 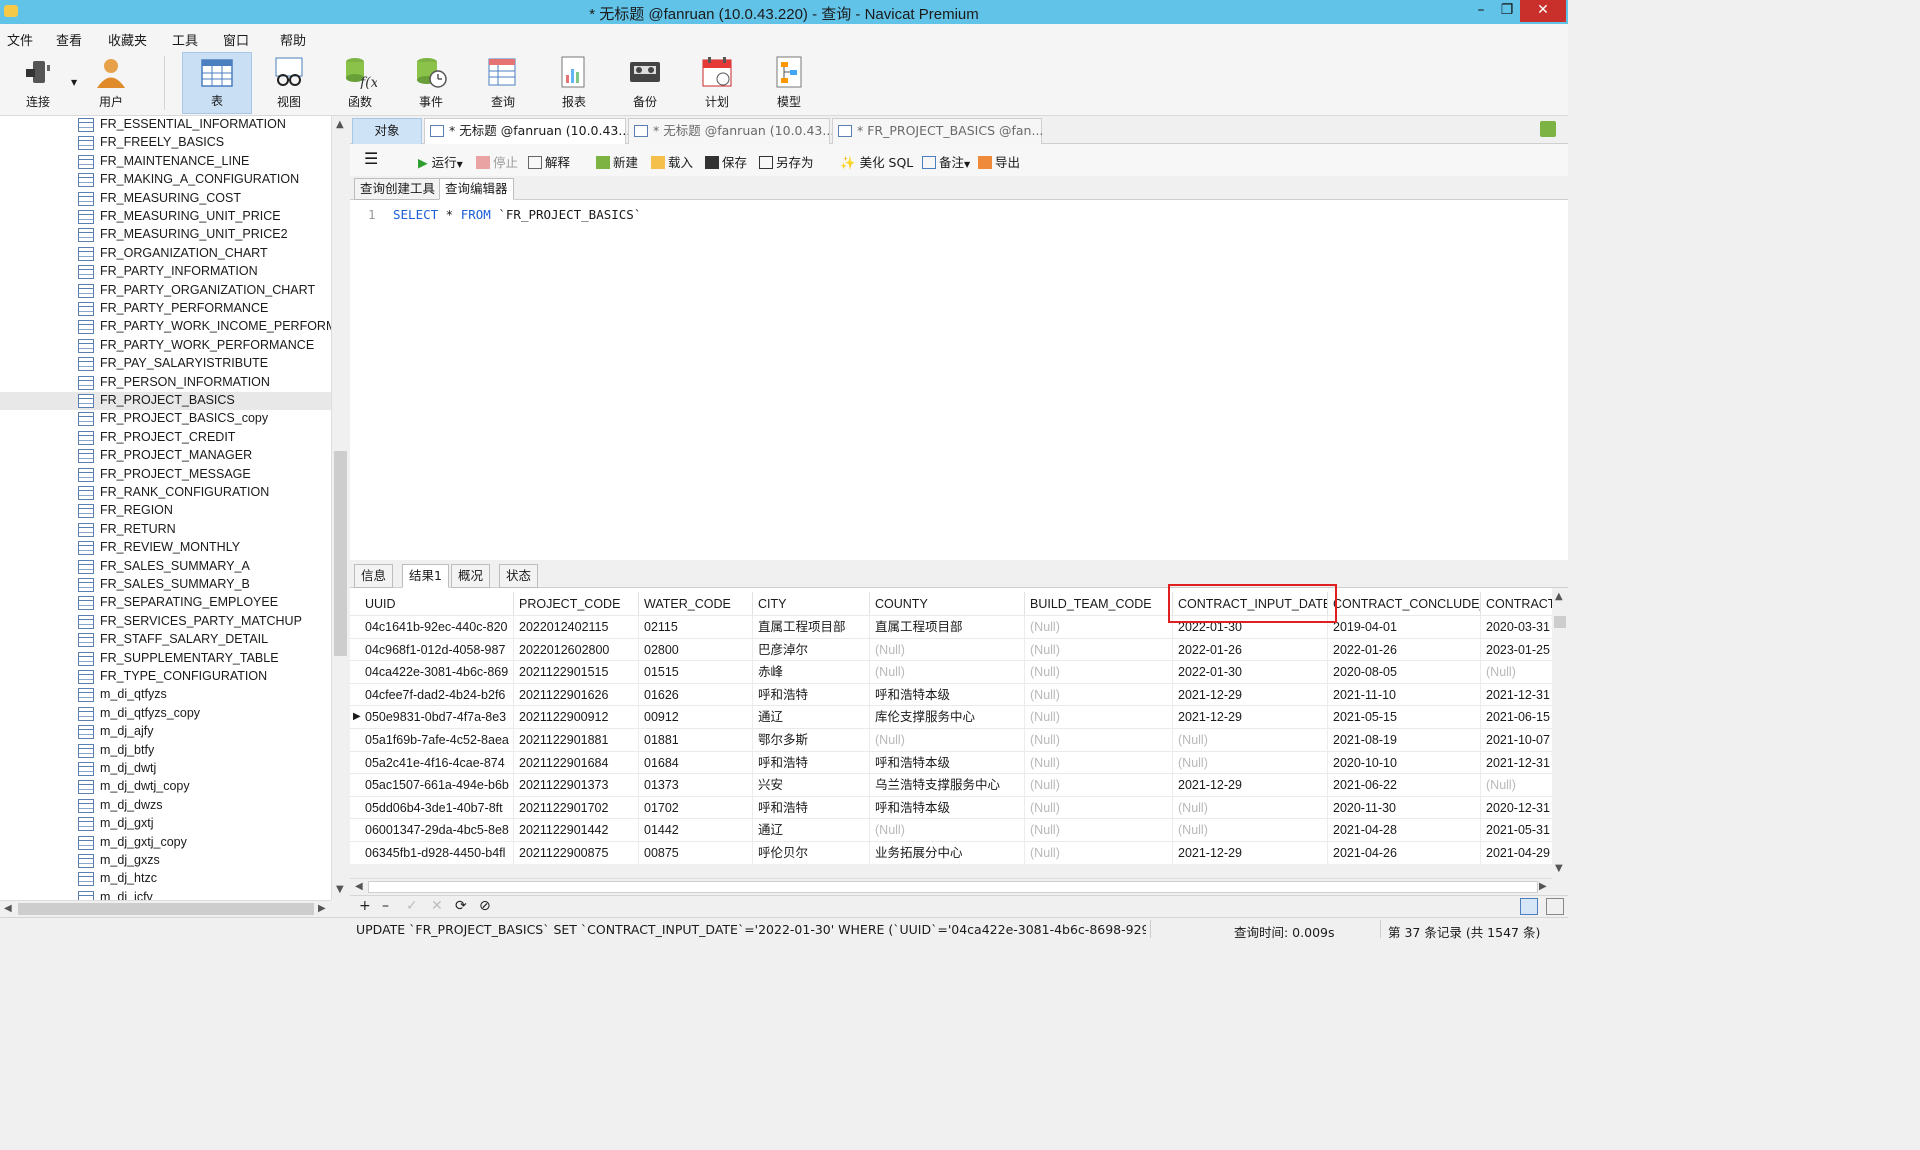 What do you see at coordinates (165, 511) in the screenshot?
I see `tree-item-table: FR_REGION` at bounding box center [165, 511].